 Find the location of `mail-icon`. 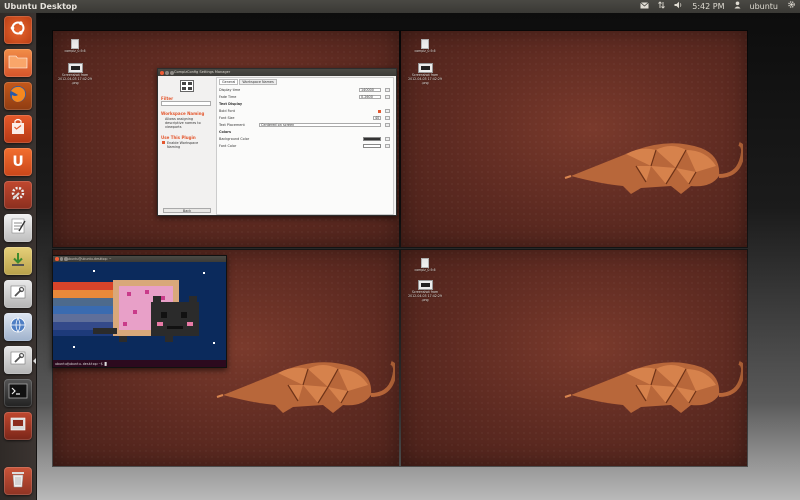

mail-icon is located at coordinates (645, 6).